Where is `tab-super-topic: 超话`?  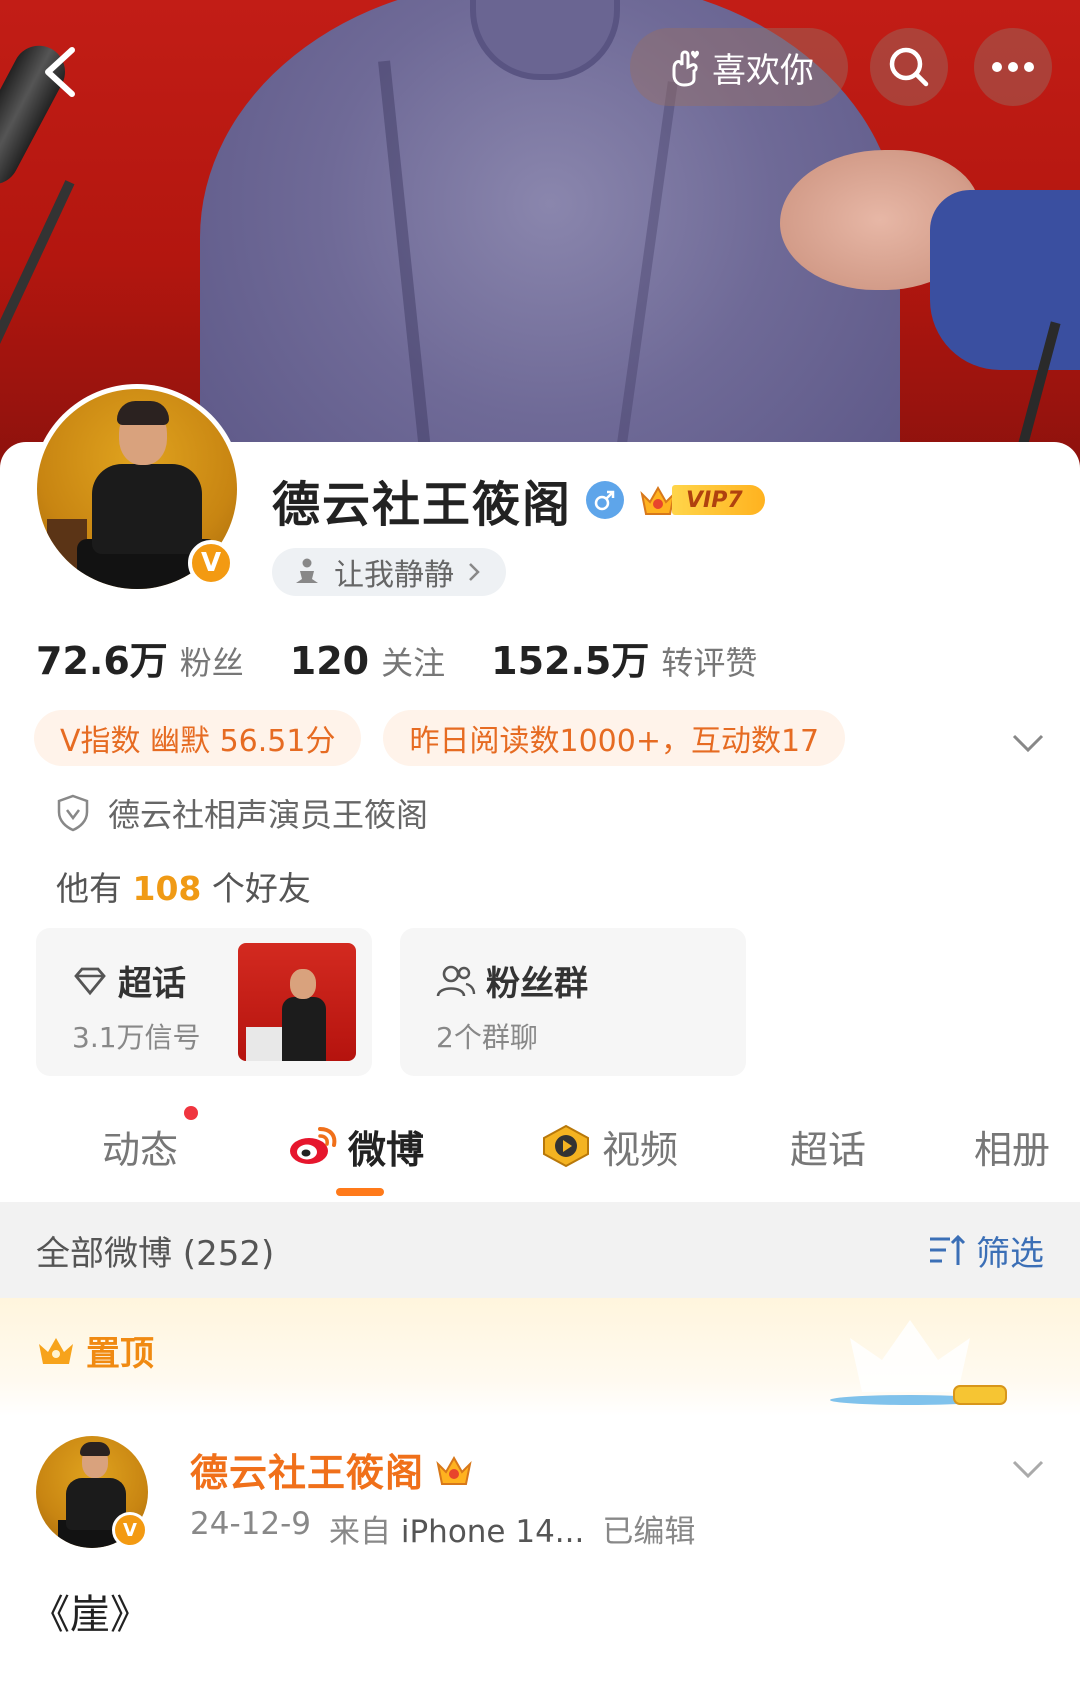 tab-super-topic: 超话 is located at coordinates (828, 1146).